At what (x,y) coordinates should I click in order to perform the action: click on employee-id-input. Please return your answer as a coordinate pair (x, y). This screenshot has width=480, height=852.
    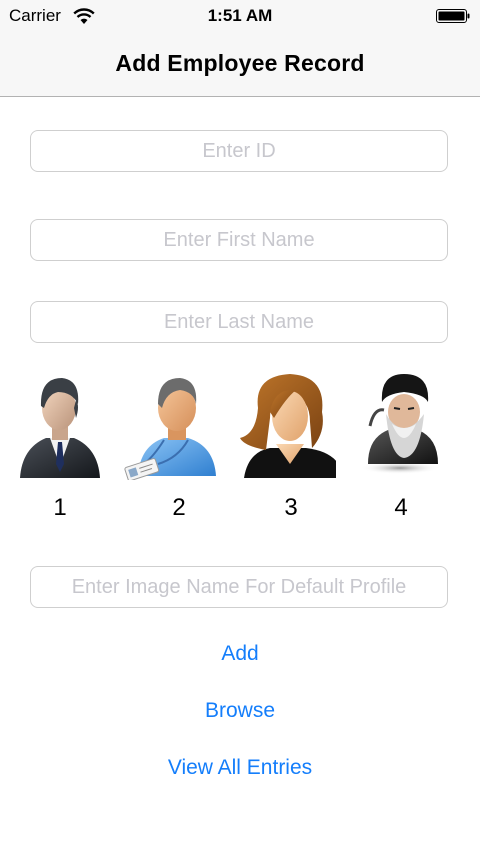
    Looking at the image, I should click on (239, 151).